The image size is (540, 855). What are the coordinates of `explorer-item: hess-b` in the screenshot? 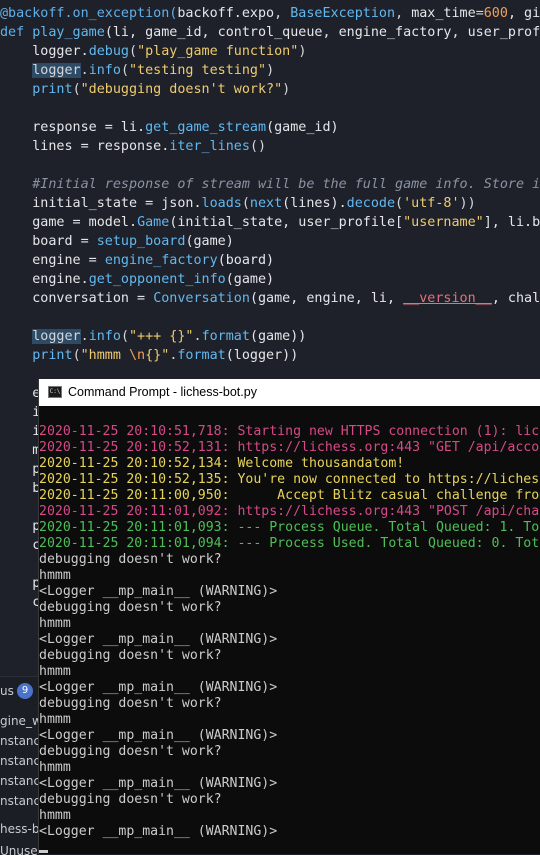 It's located at (19, 829).